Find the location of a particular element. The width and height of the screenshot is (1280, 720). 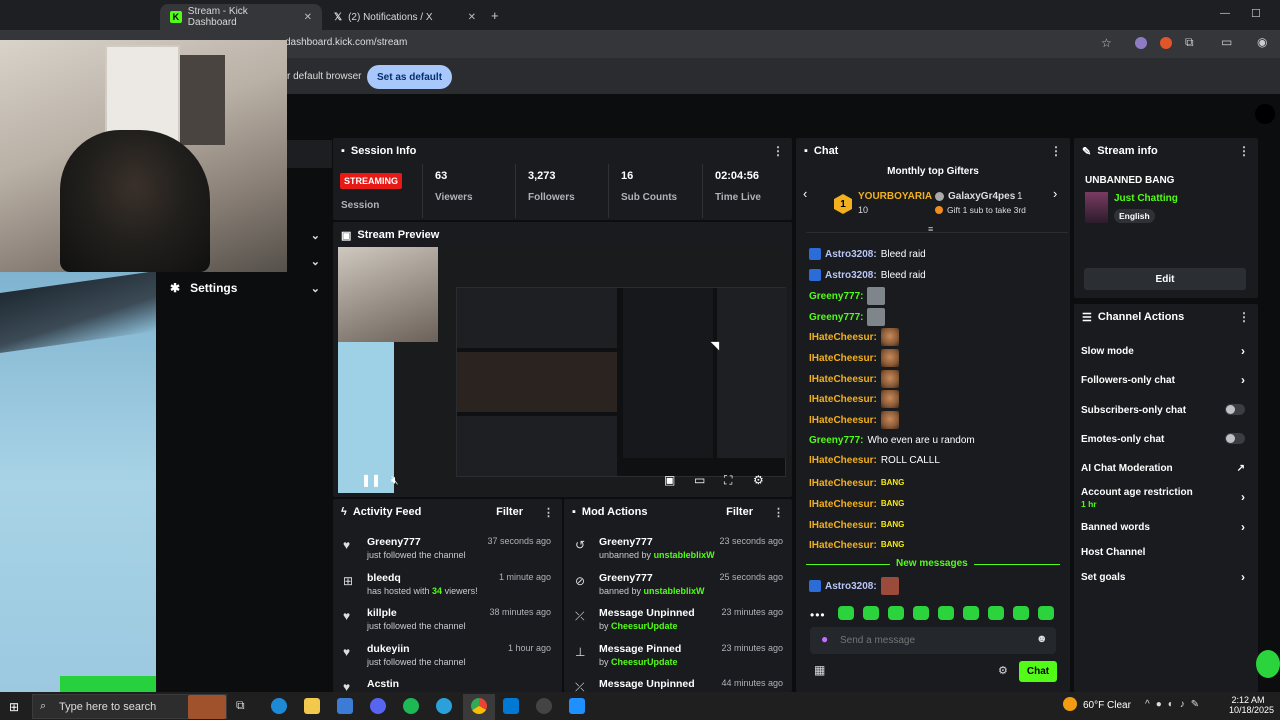

activity-username: Acstin is located at coordinates (383, 684).